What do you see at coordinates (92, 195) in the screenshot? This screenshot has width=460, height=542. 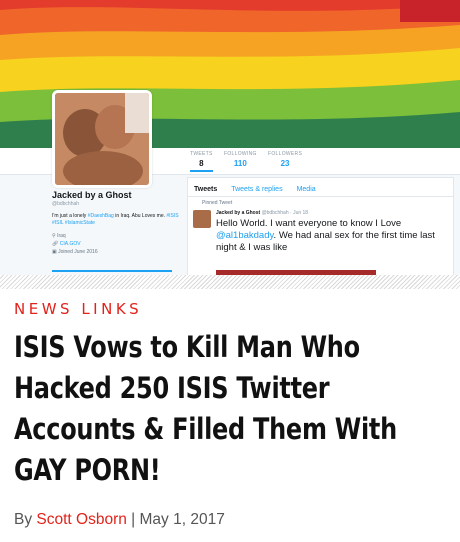 I see `profile-name: Jacked by a Ghost` at bounding box center [92, 195].